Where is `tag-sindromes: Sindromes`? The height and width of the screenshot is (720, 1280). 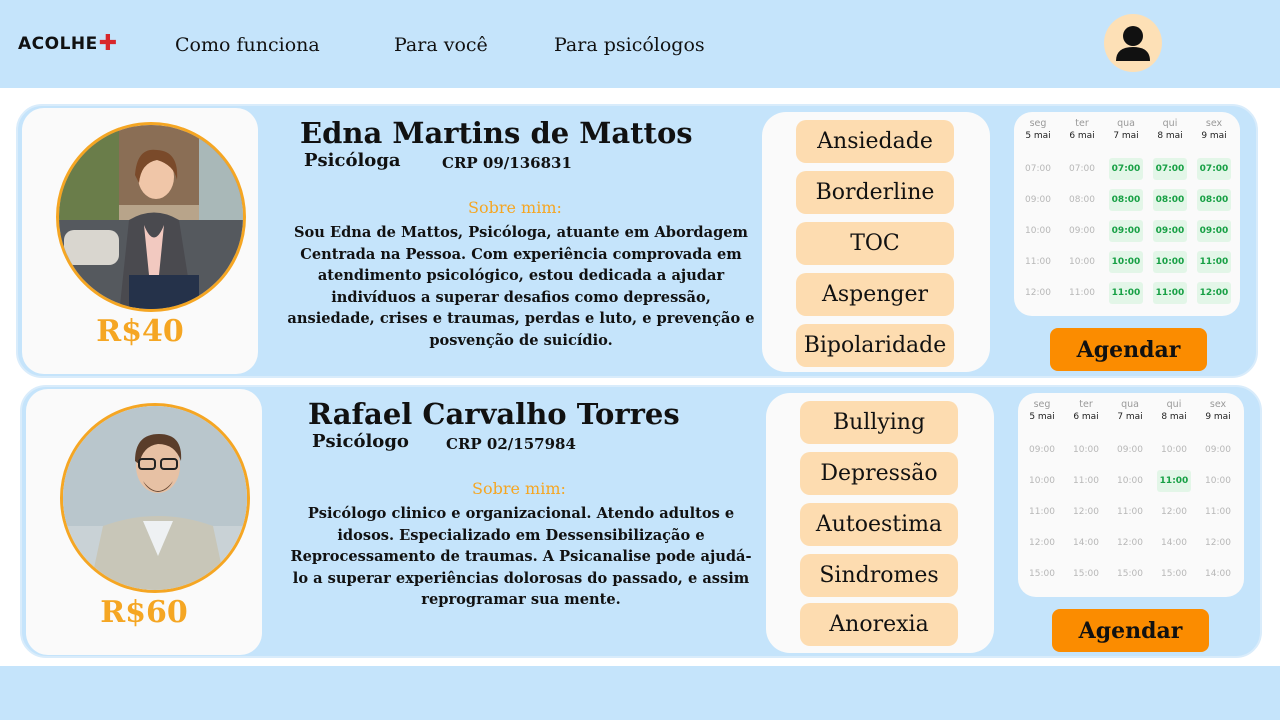
tag-sindromes: Sindromes is located at coordinates (879, 575).